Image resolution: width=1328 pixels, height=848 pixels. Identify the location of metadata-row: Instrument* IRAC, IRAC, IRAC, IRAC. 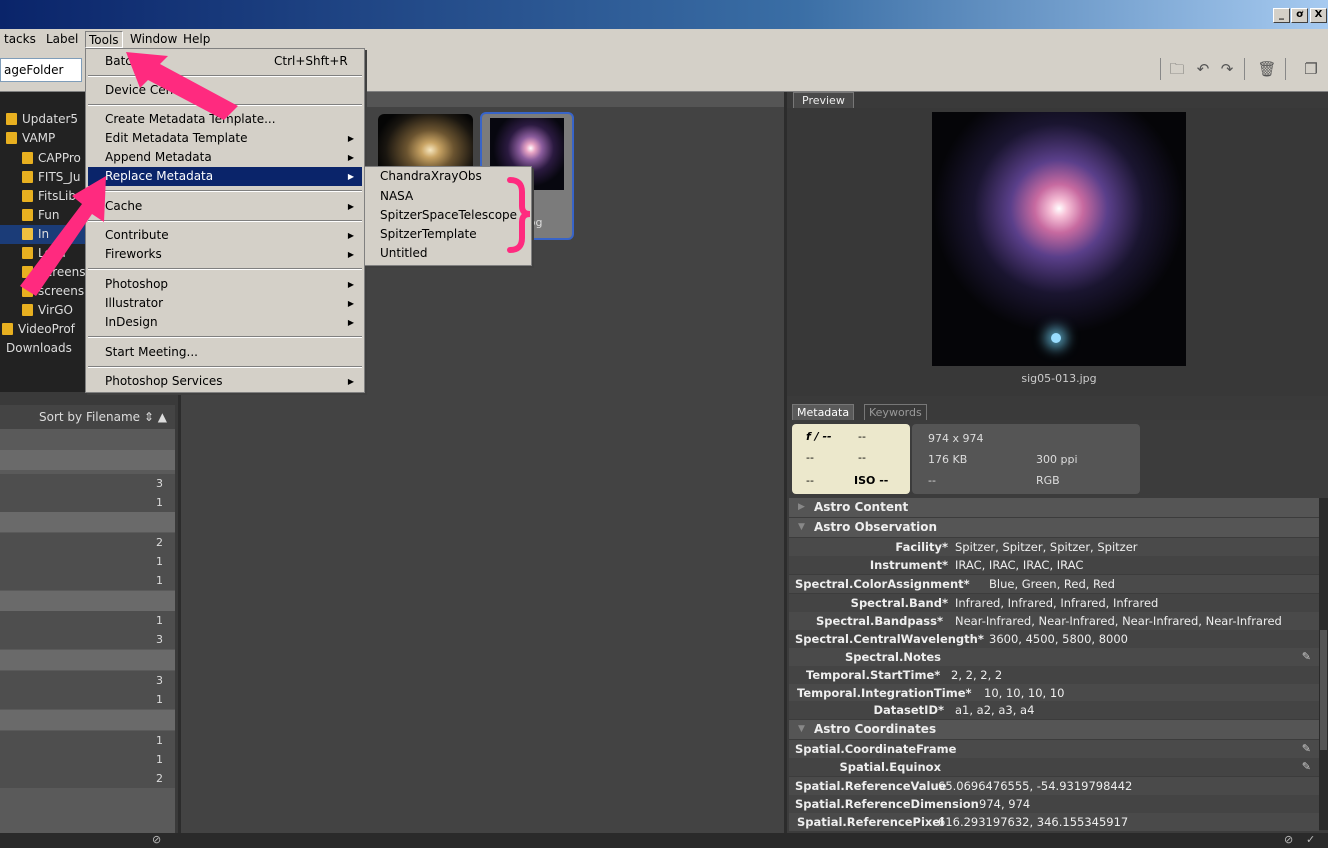
(1054, 565).